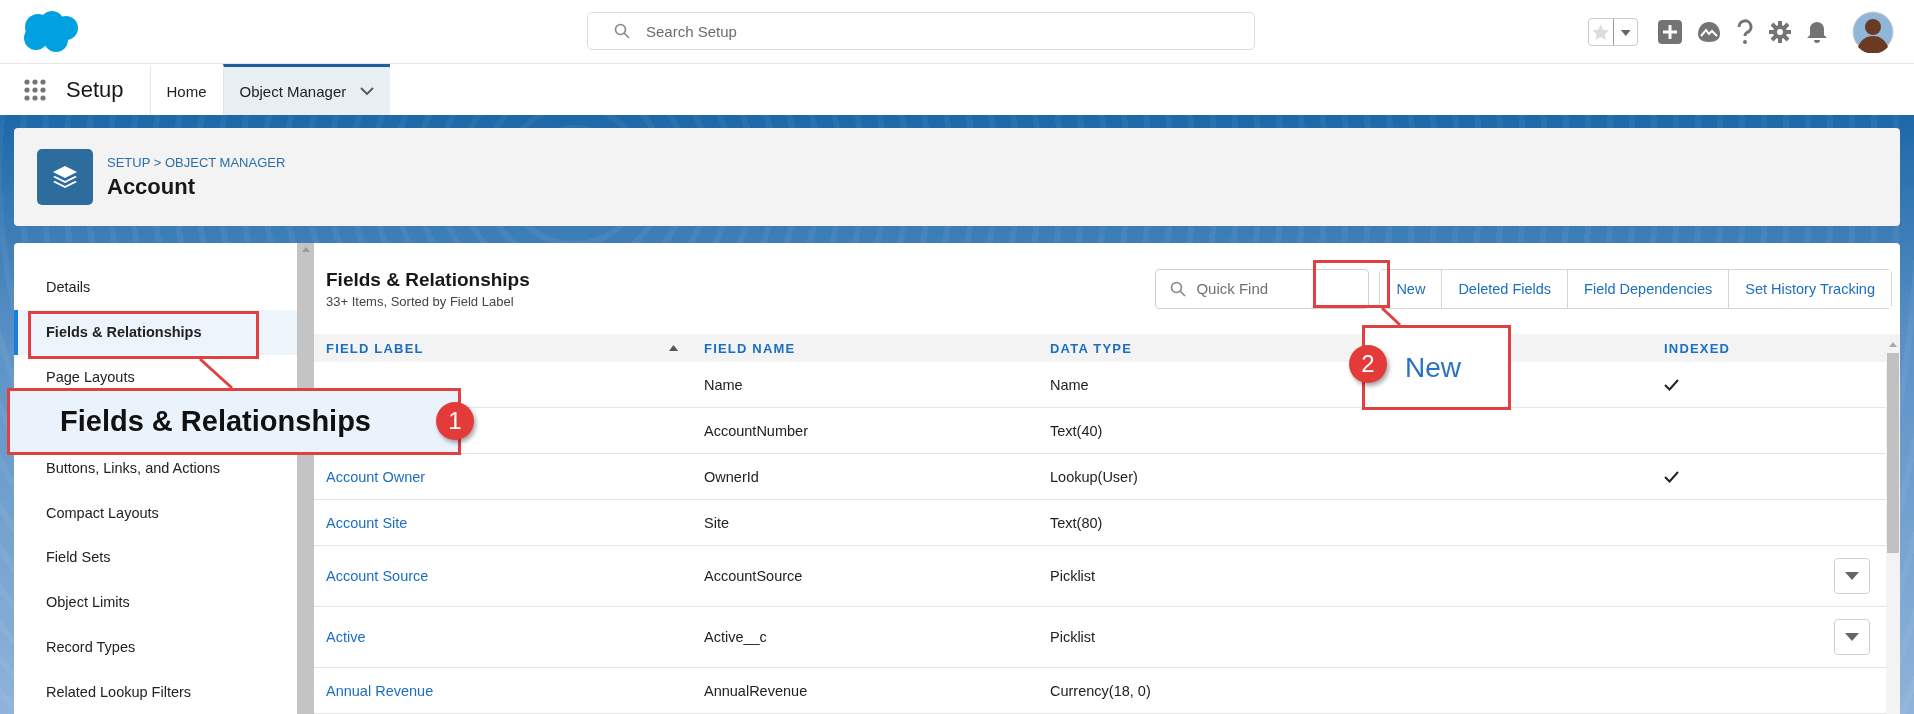  Describe the element at coordinates (753, 576) in the screenshot. I see `table-cell: AccountSource` at that location.